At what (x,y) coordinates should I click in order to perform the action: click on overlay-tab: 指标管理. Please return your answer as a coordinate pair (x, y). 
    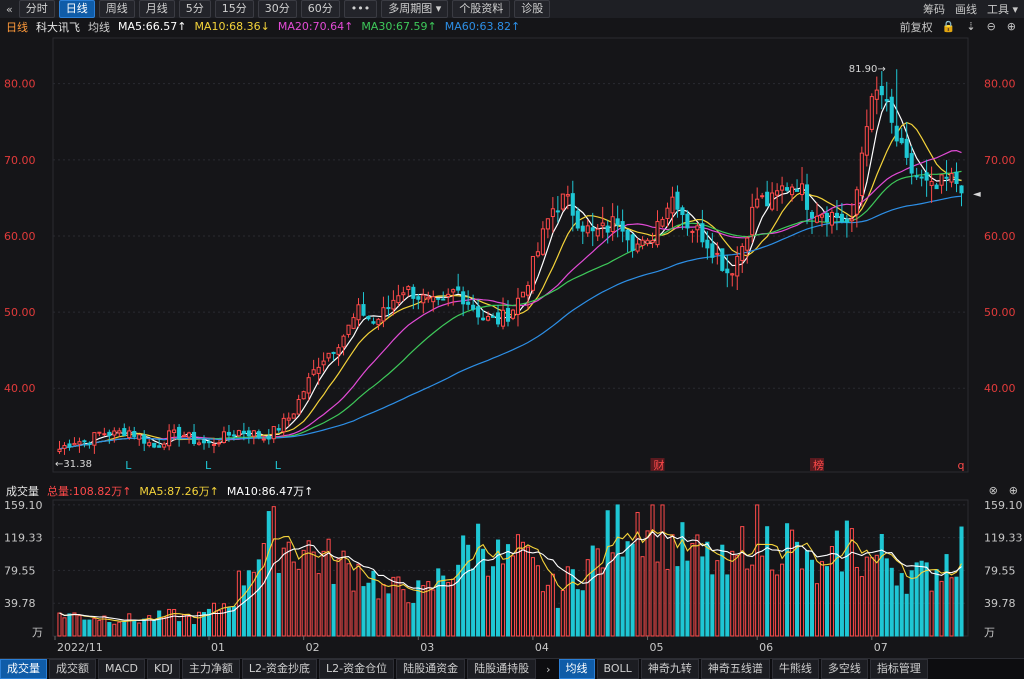
    Looking at the image, I should click on (898, 669).